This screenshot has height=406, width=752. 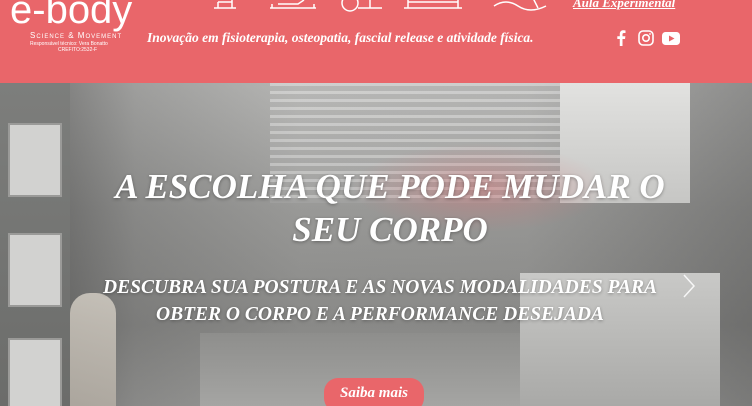 What do you see at coordinates (621, 38) in the screenshot?
I see `facebook-icon` at bounding box center [621, 38].